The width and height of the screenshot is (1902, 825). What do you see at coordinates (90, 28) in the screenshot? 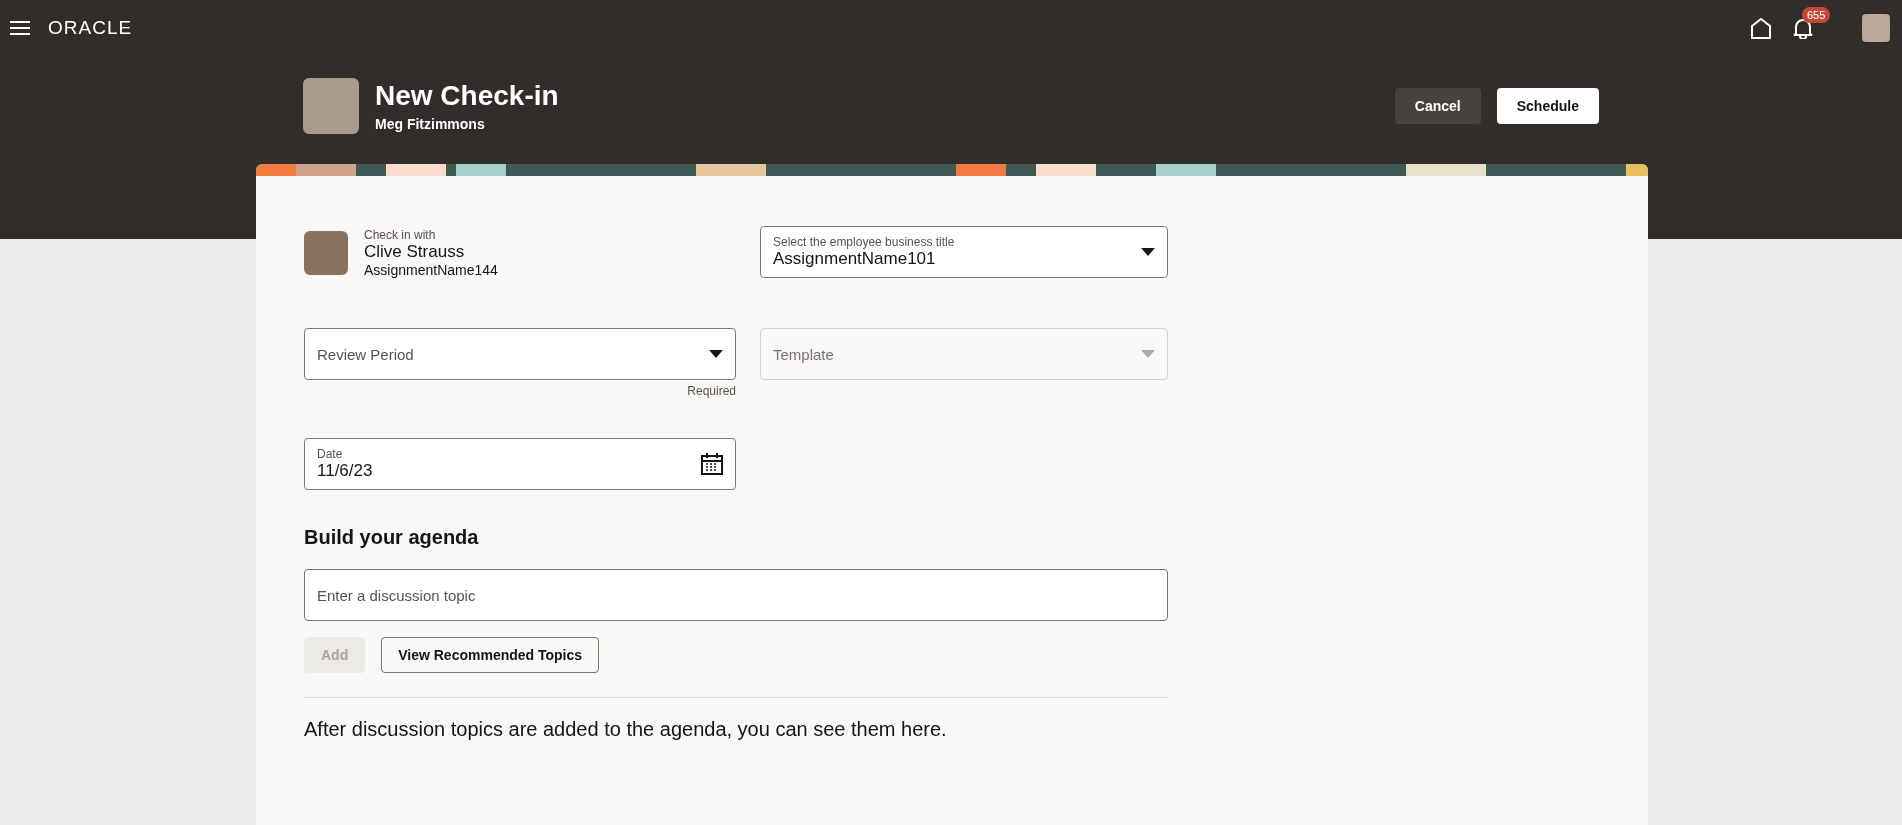
I see `logo: ORACLE` at bounding box center [90, 28].